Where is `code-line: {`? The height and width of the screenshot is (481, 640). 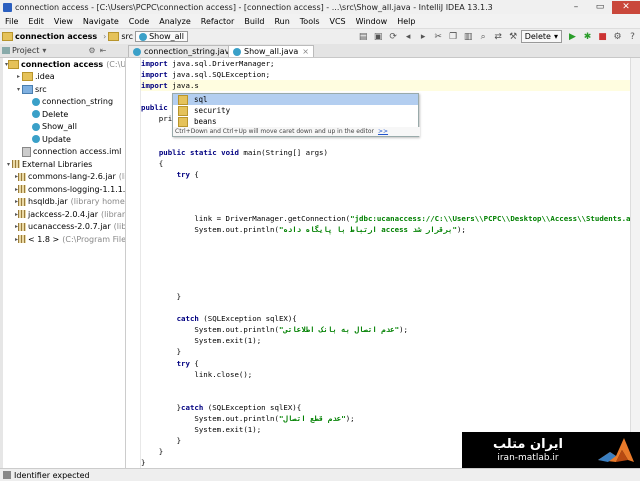 code-line: { is located at coordinates (385, 163).